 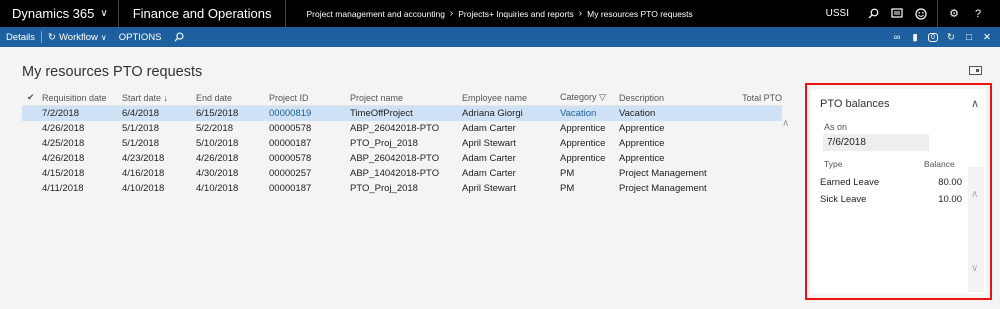 What do you see at coordinates (511, 98) in the screenshot?
I see `column-header-employee-name: Employee name` at bounding box center [511, 98].